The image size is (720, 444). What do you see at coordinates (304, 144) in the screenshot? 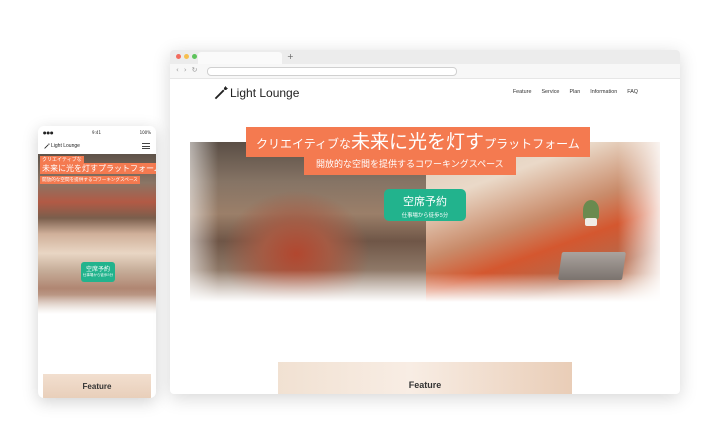
I see `hero-headline-pre: クリエイティブな` at bounding box center [304, 144].